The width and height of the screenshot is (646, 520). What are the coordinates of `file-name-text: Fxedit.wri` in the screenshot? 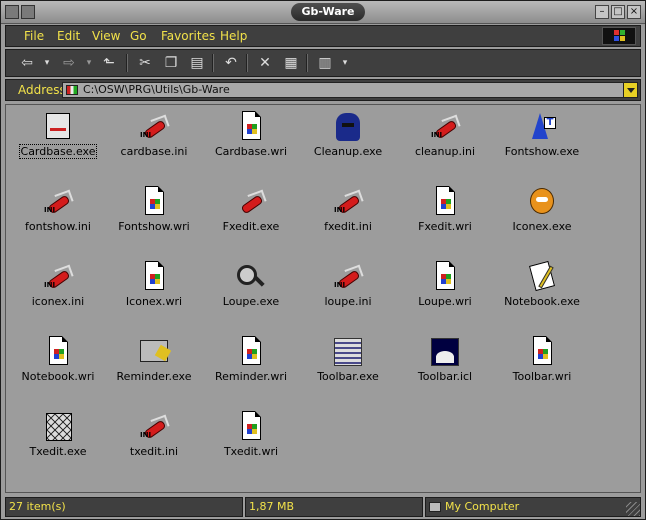 It's located at (445, 226).